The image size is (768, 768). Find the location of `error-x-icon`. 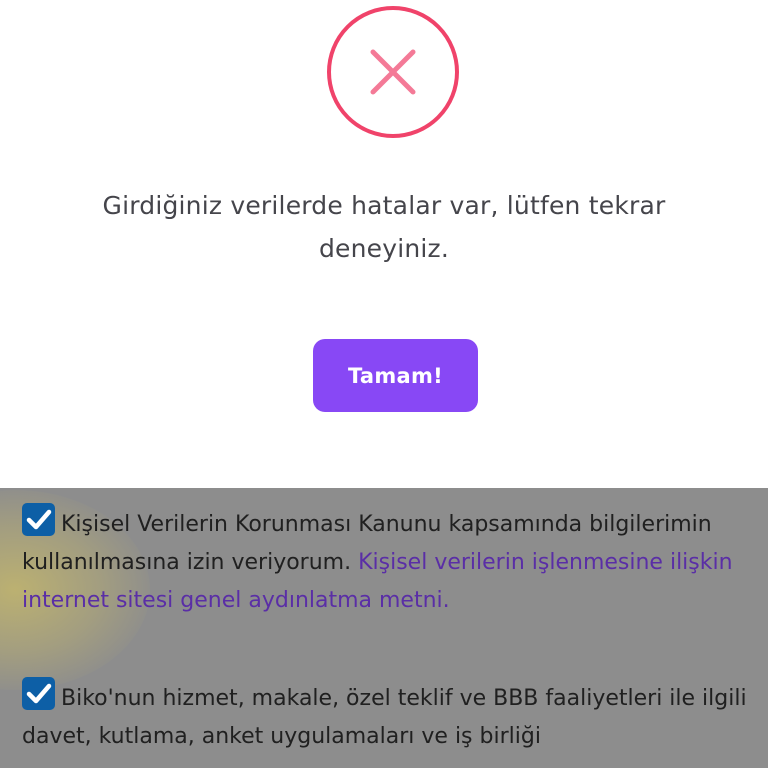

error-x-icon is located at coordinates (393, 72).